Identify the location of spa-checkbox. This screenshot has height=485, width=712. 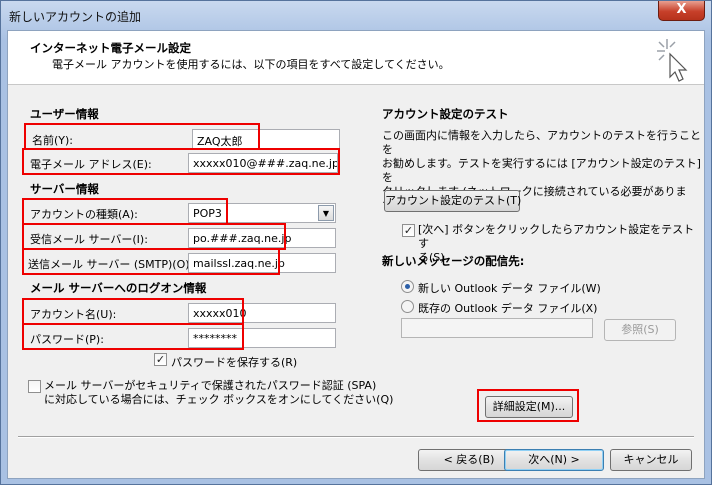
(34, 386).